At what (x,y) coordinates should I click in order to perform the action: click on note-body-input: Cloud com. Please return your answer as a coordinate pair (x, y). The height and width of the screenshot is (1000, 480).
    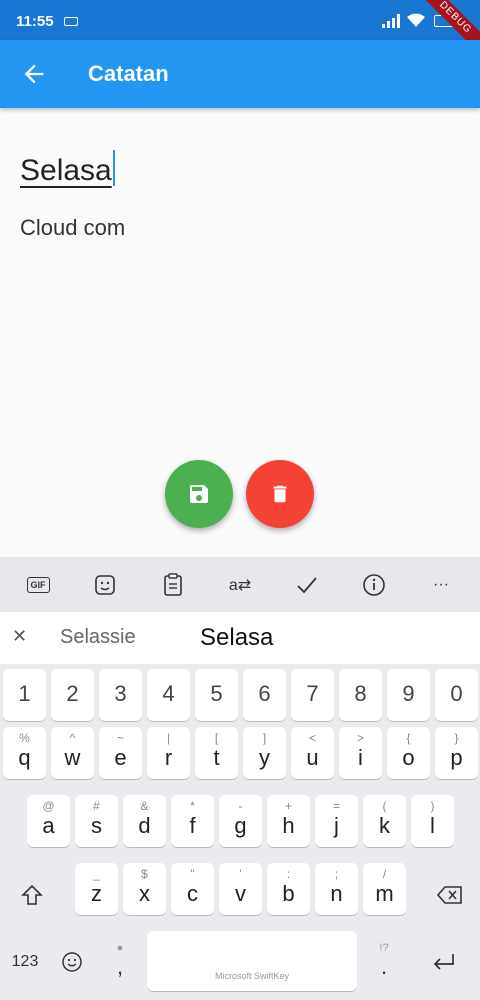
    Looking at the image, I should click on (72, 228).